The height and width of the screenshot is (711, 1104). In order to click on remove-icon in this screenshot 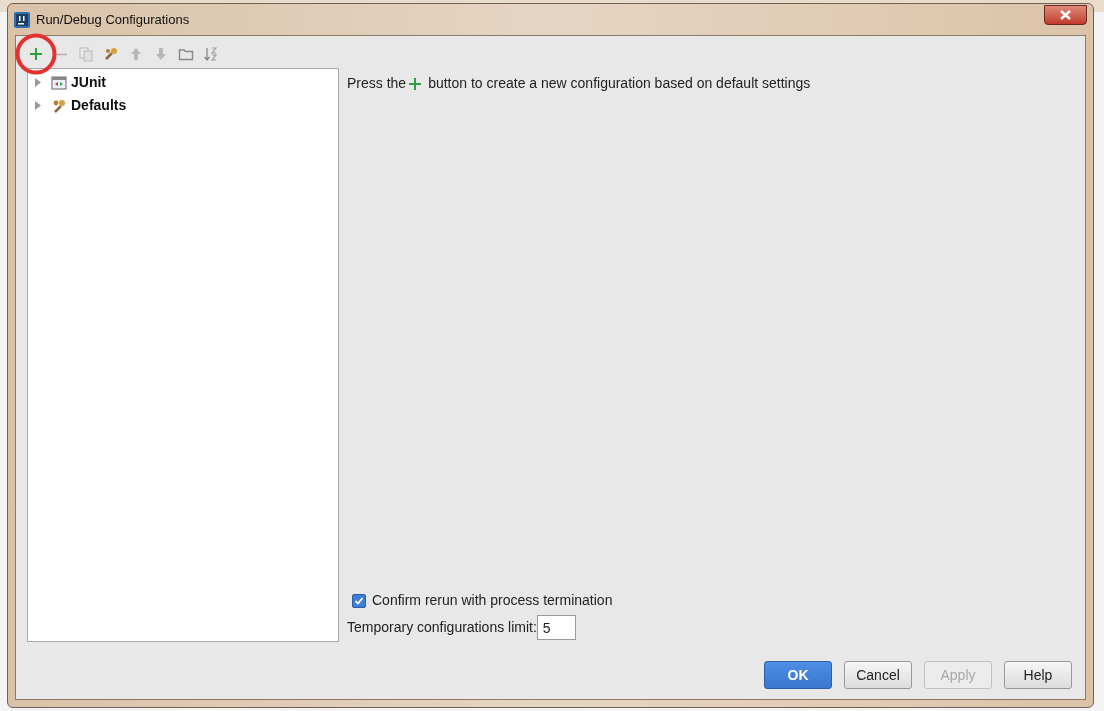, I will do `click(61, 54)`.